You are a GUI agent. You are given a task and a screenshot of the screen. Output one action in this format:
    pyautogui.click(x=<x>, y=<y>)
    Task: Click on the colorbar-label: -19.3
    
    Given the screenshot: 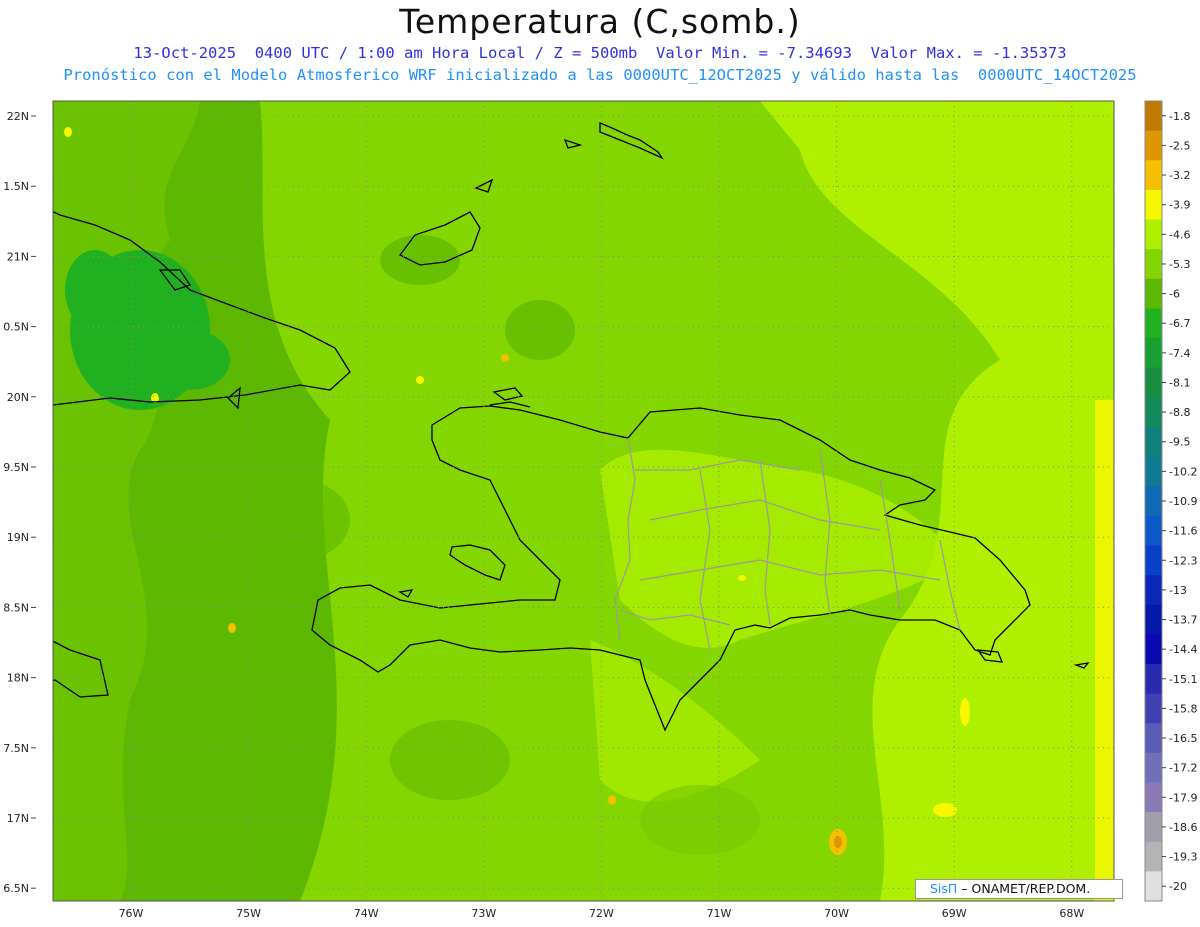 What is the action you would take?
    pyautogui.click(x=1183, y=857)
    